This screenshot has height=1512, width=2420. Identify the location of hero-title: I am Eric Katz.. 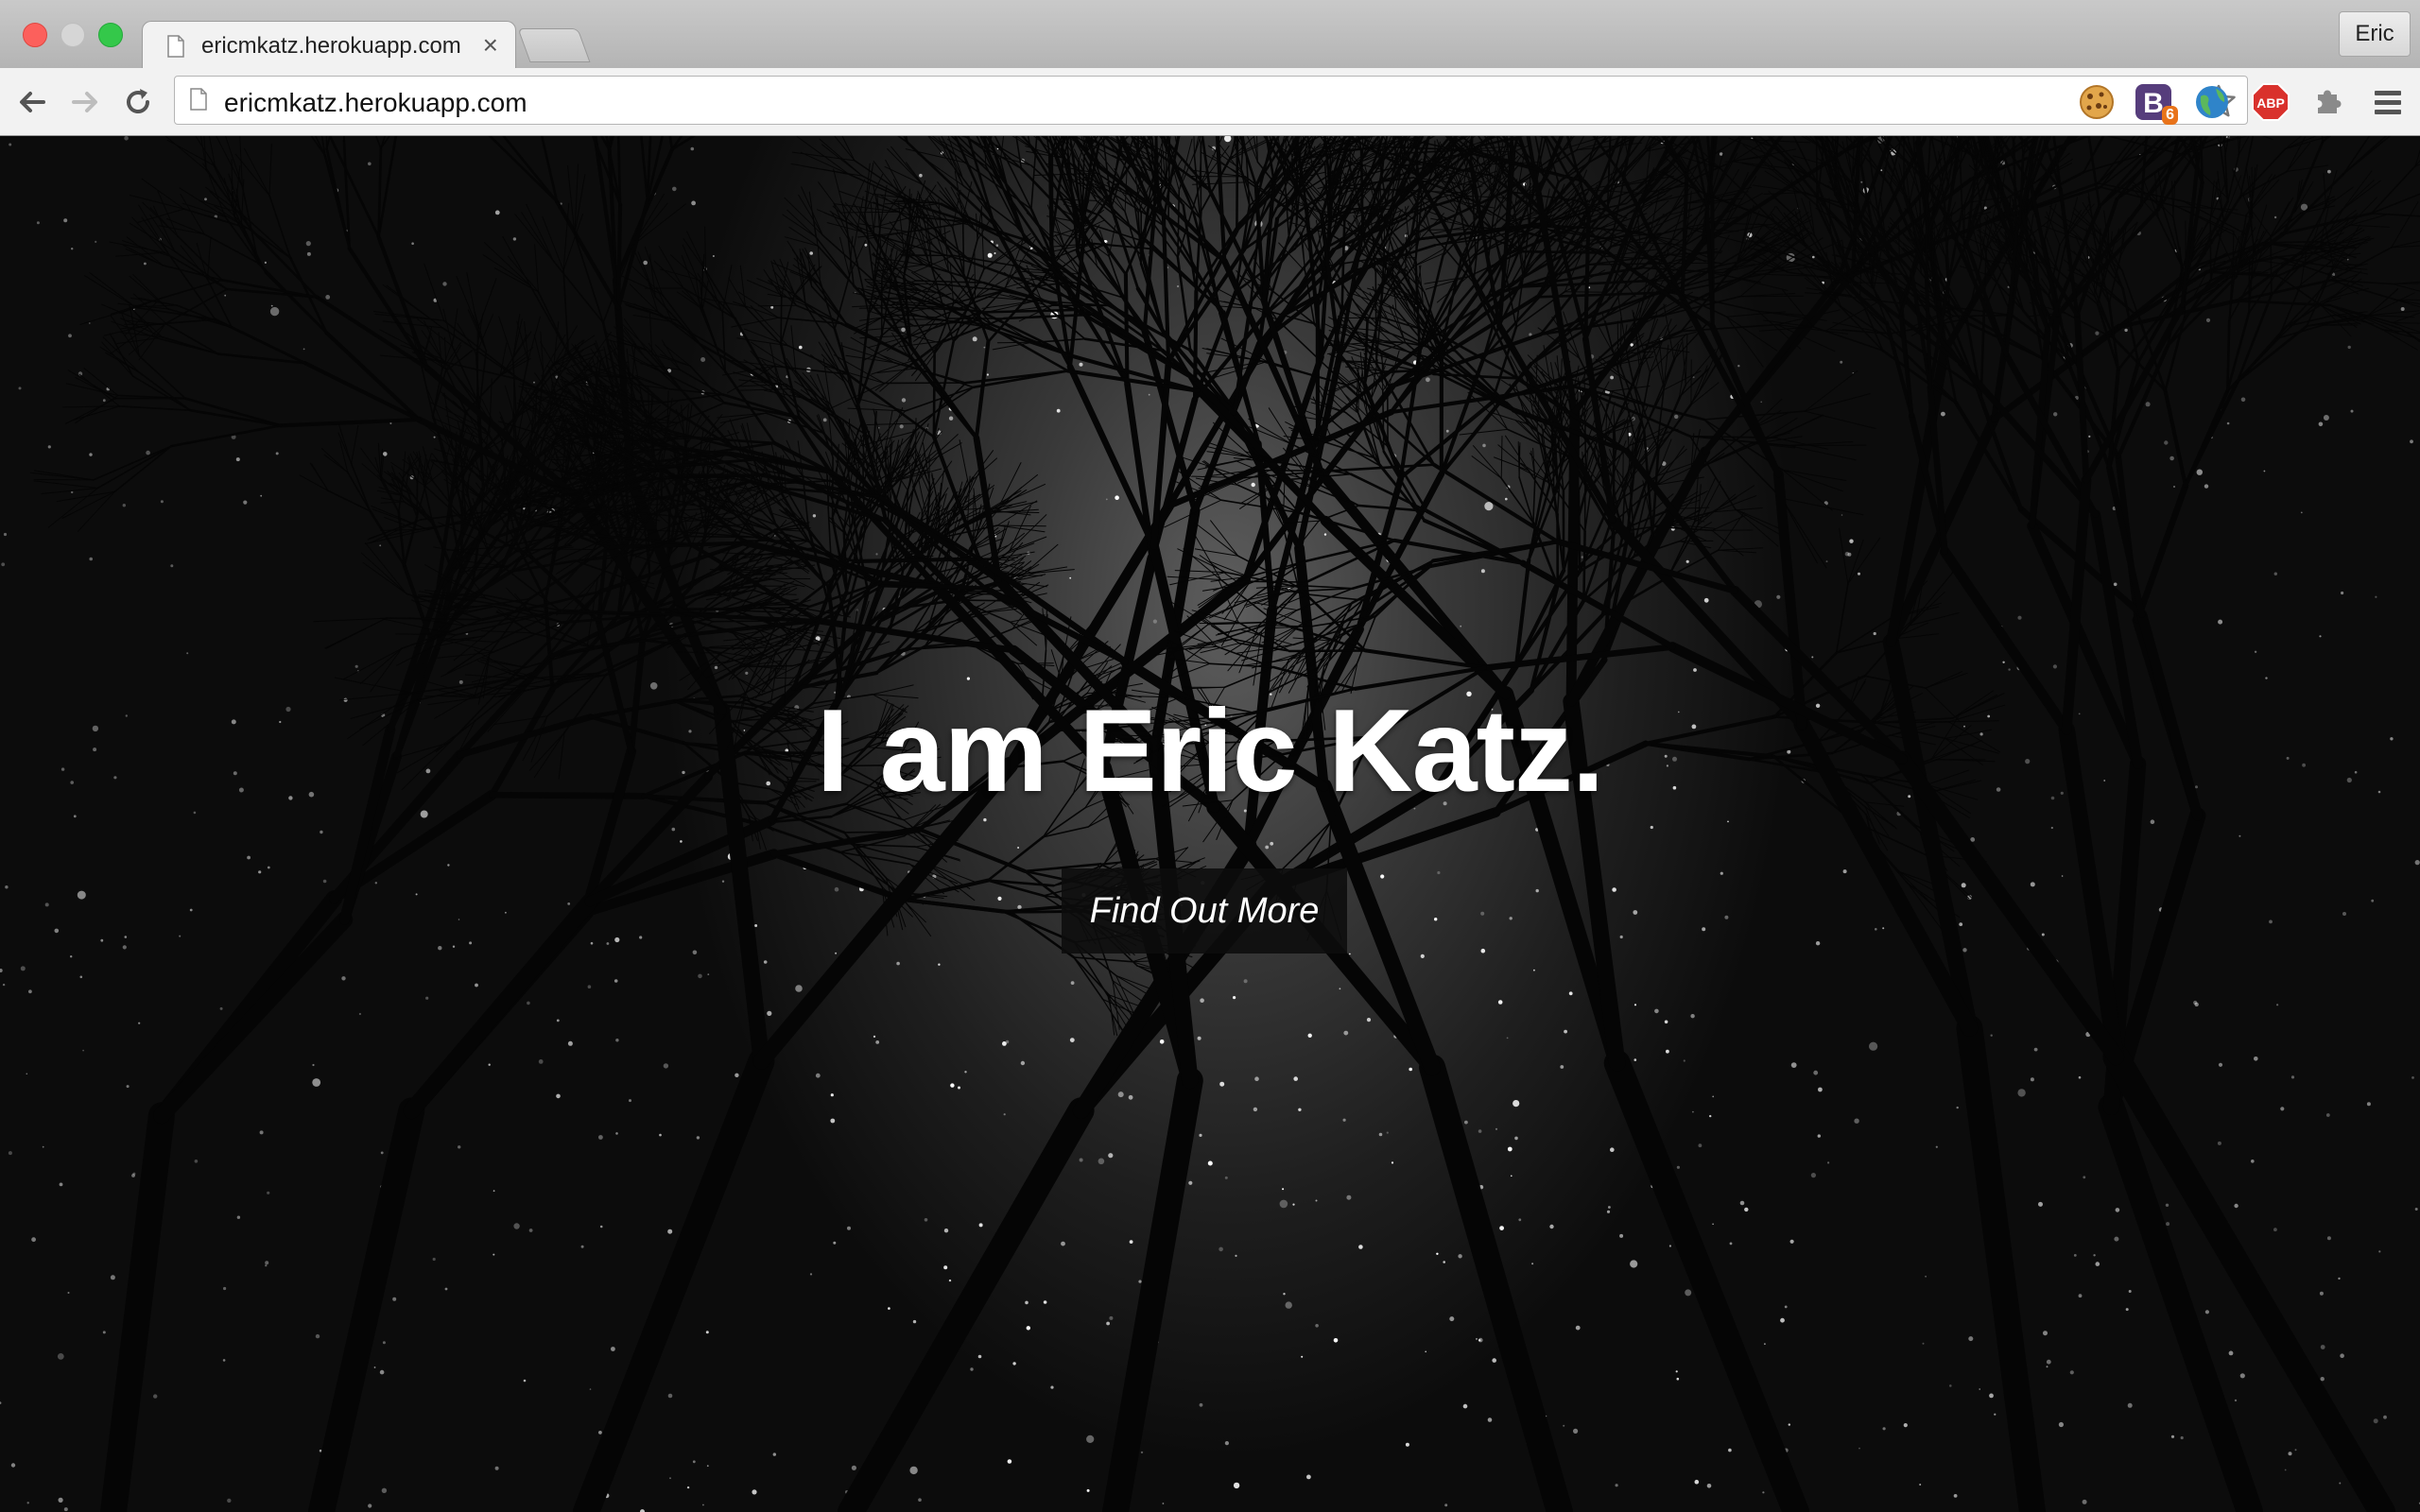
(1210, 751).